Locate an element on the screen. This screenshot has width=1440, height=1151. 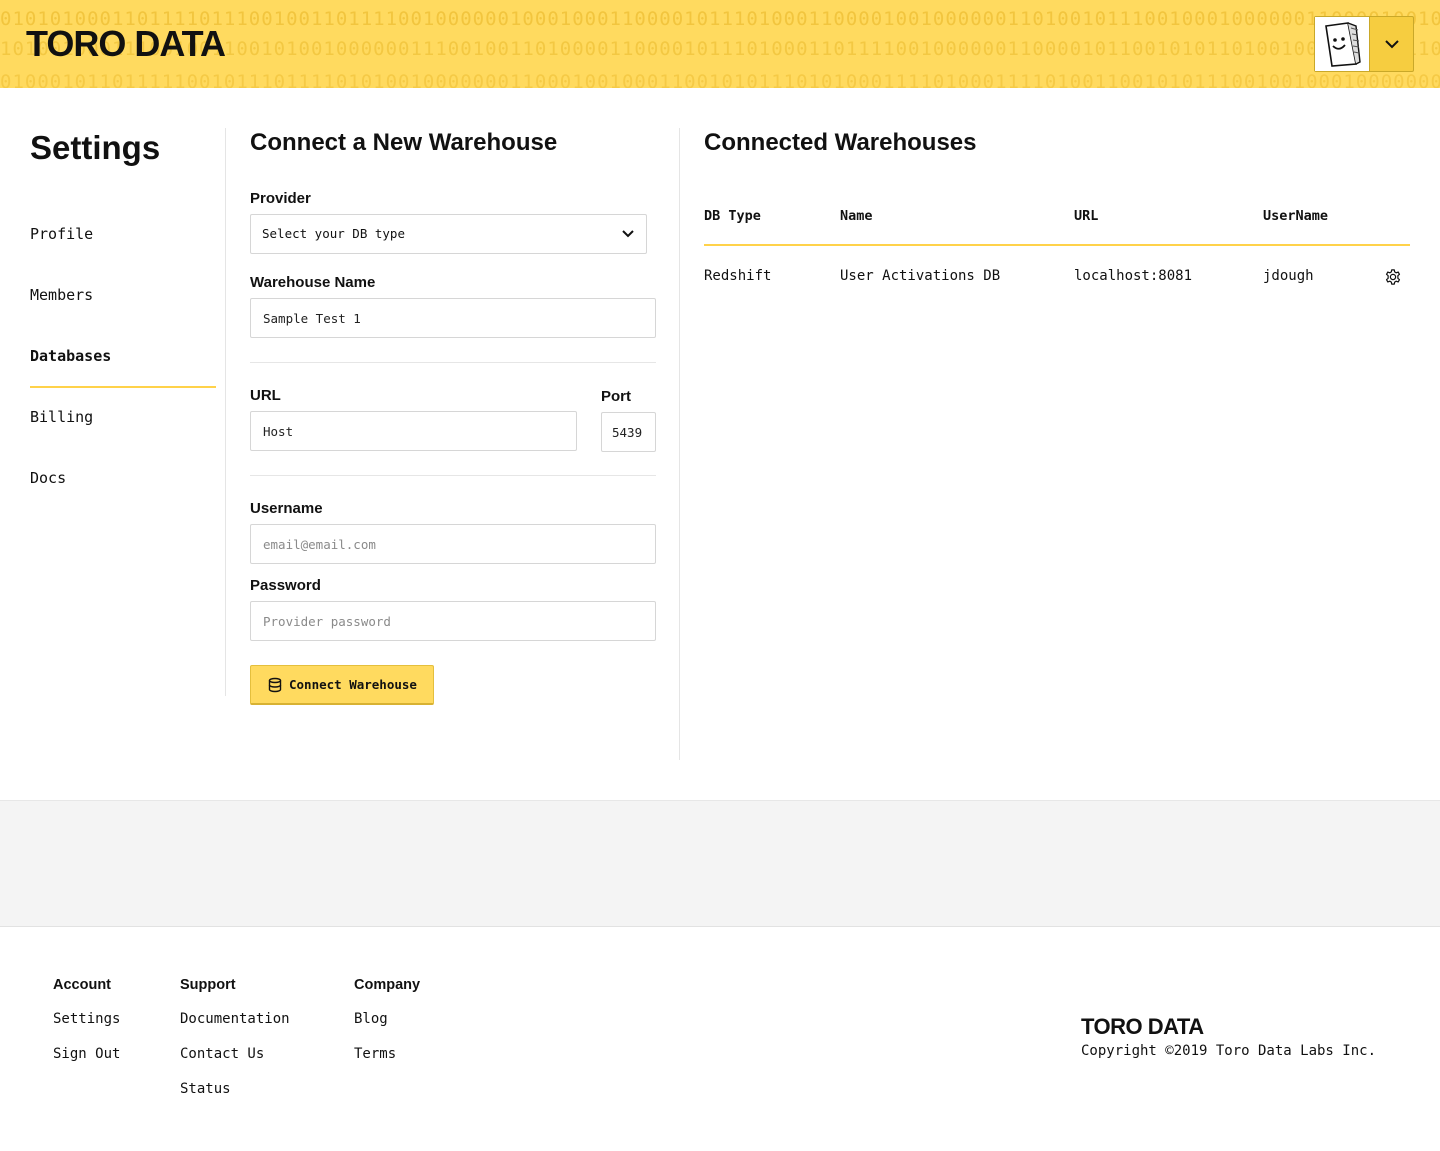
brand-logo: TORO DATA is located at coordinates (126, 44).